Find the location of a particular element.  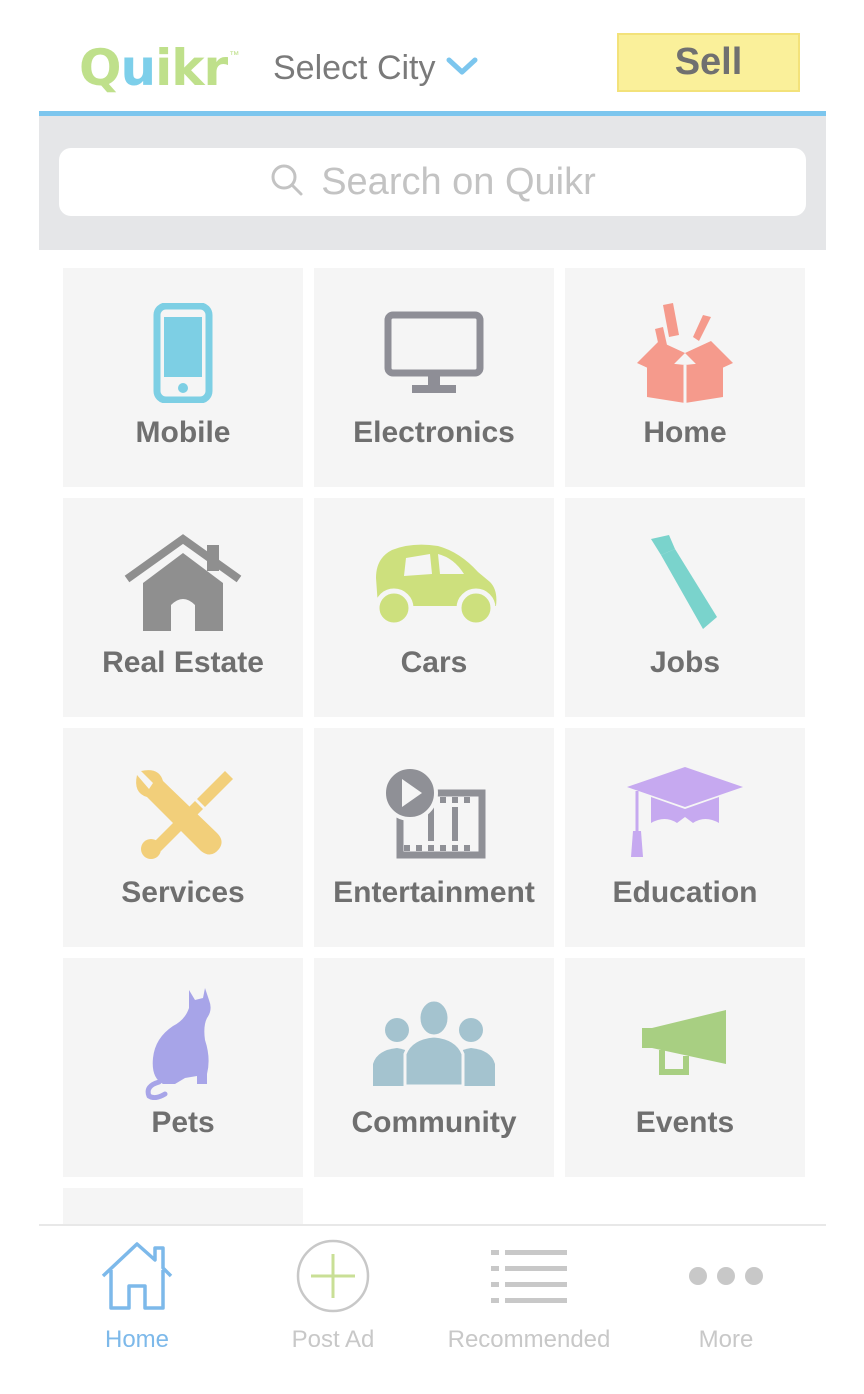

logo-q: Q is located at coordinates (100, 68).